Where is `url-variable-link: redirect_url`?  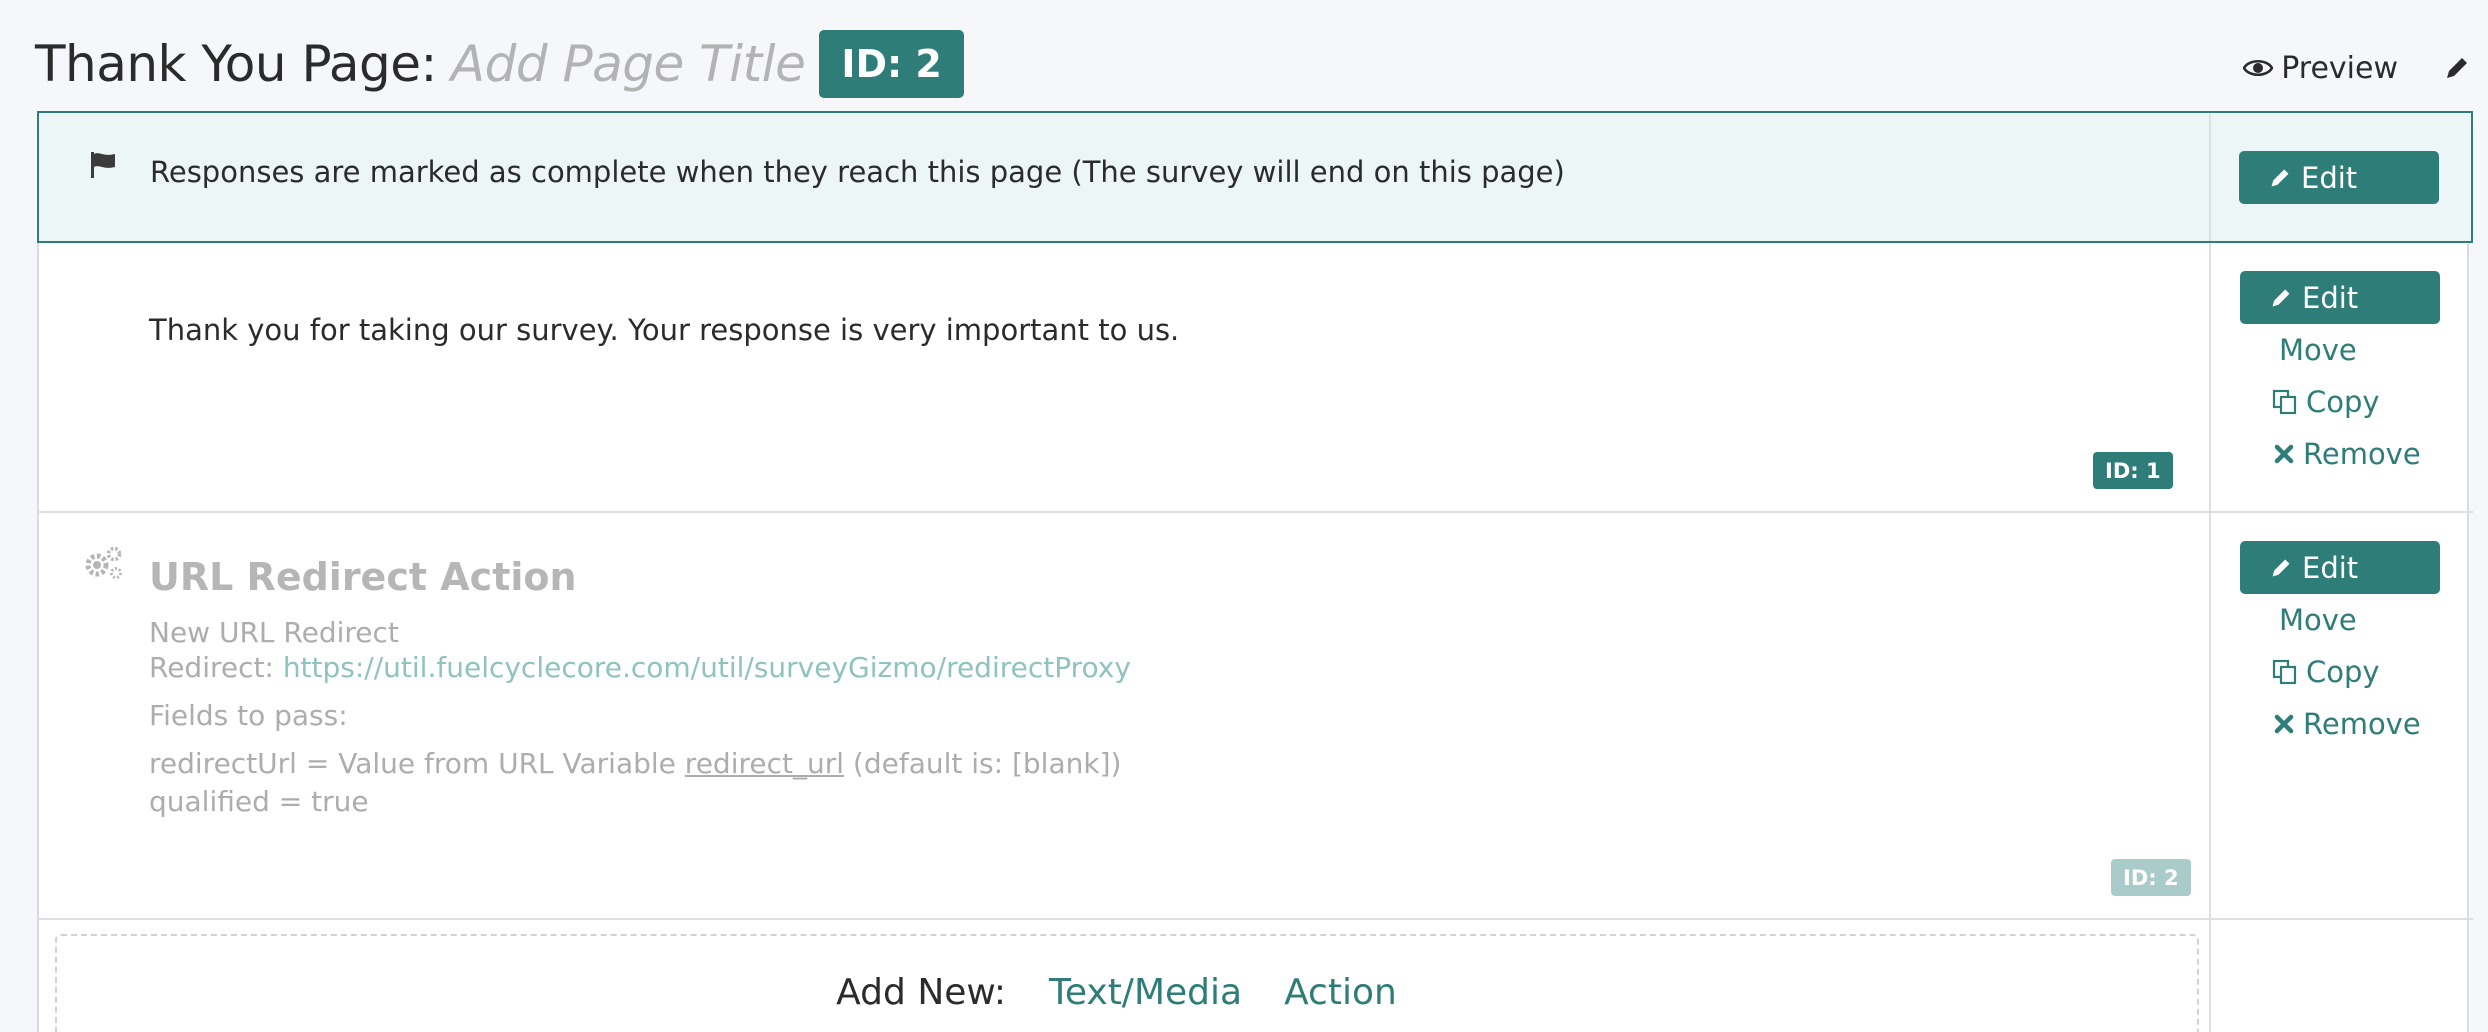 url-variable-link: redirect_url is located at coordinates (764, 763).